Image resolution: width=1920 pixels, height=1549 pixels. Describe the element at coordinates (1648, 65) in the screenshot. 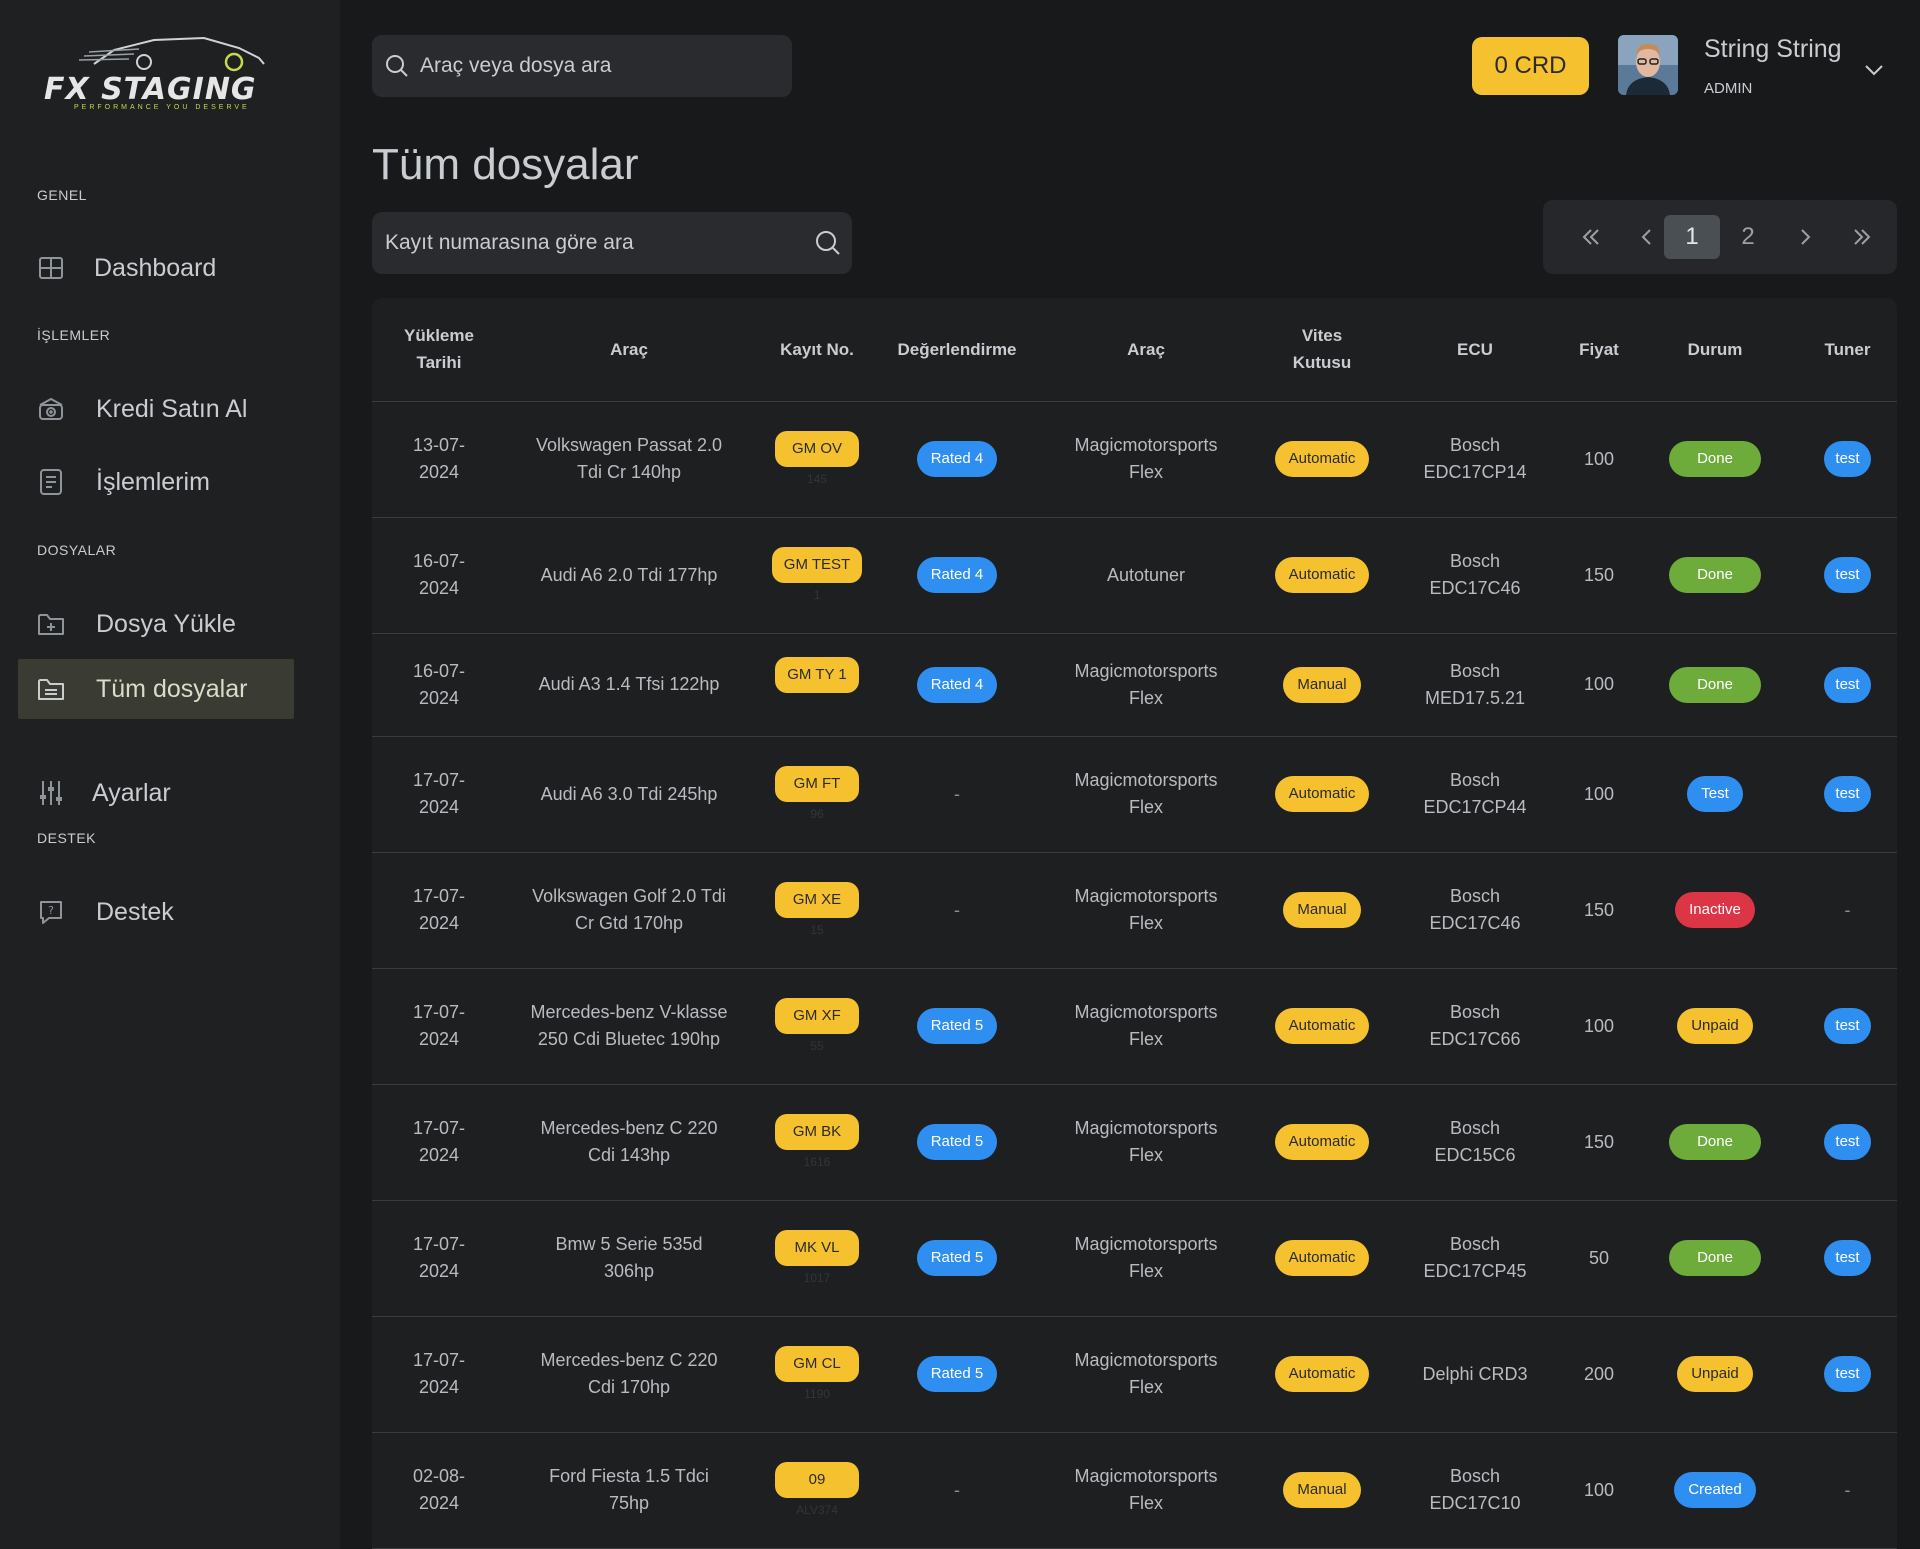

I see `avatar` at that location.